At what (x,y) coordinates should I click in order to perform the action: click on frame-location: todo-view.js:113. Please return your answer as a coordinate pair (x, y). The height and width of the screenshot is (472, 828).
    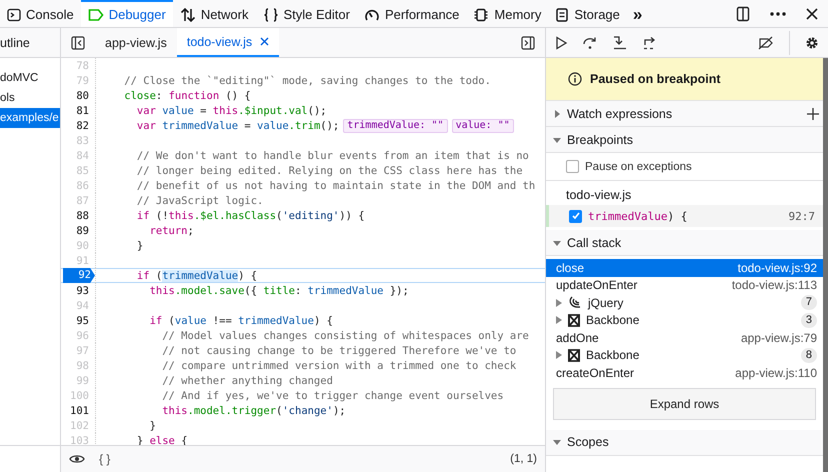
    Looking at the image, I should click on (774, 285).